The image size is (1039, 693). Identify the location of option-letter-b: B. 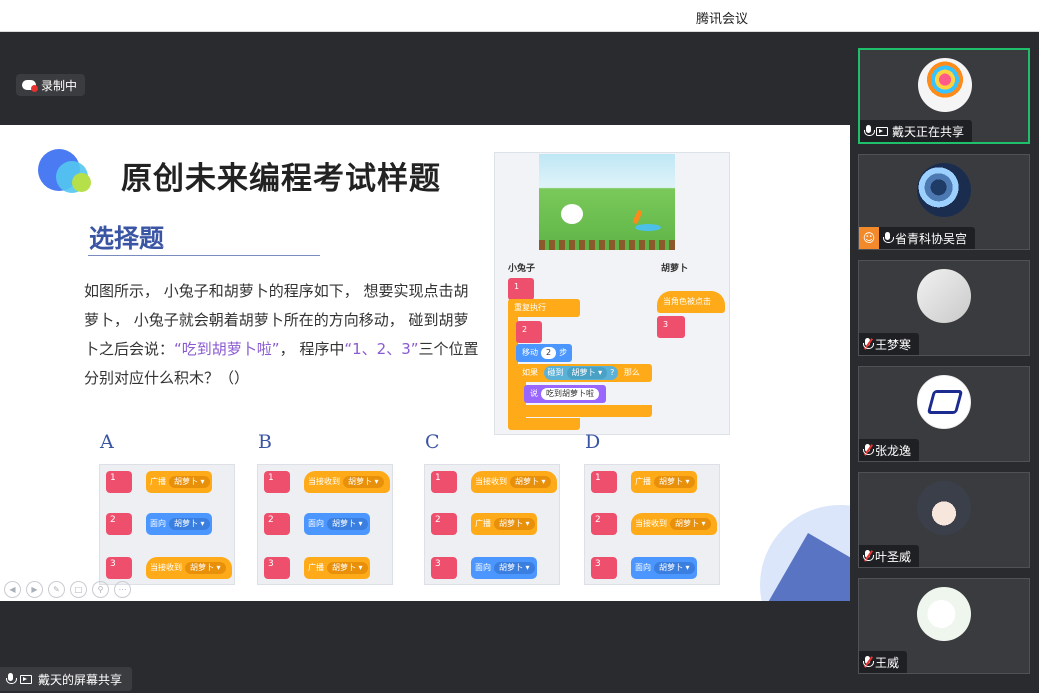
(265, 442).